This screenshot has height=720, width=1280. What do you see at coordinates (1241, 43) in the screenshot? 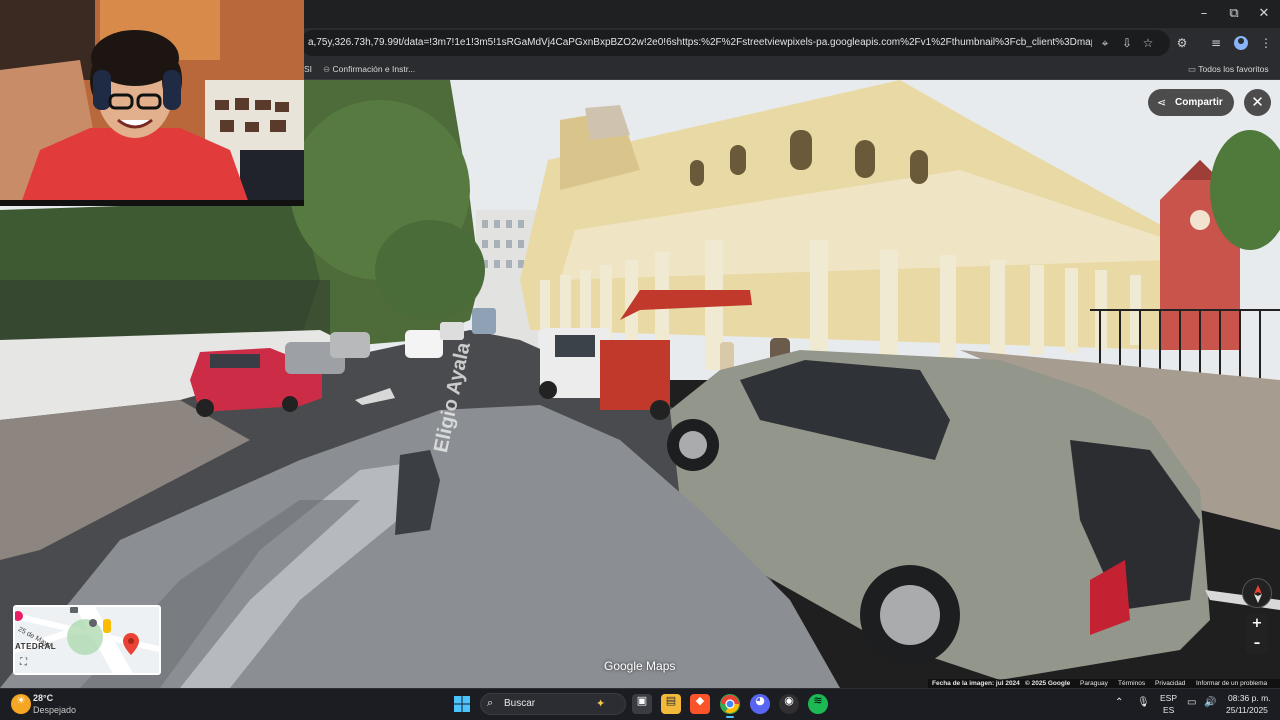
I see `profile-icon` at bounding box center [1241, 43].